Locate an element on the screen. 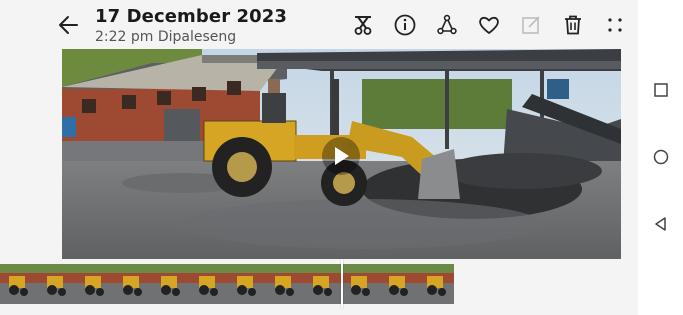 The width and height of the screenshot is (683, 315). photo-time-location: 2:22 pm Dipaleseng is located at coordinates (166, 37).